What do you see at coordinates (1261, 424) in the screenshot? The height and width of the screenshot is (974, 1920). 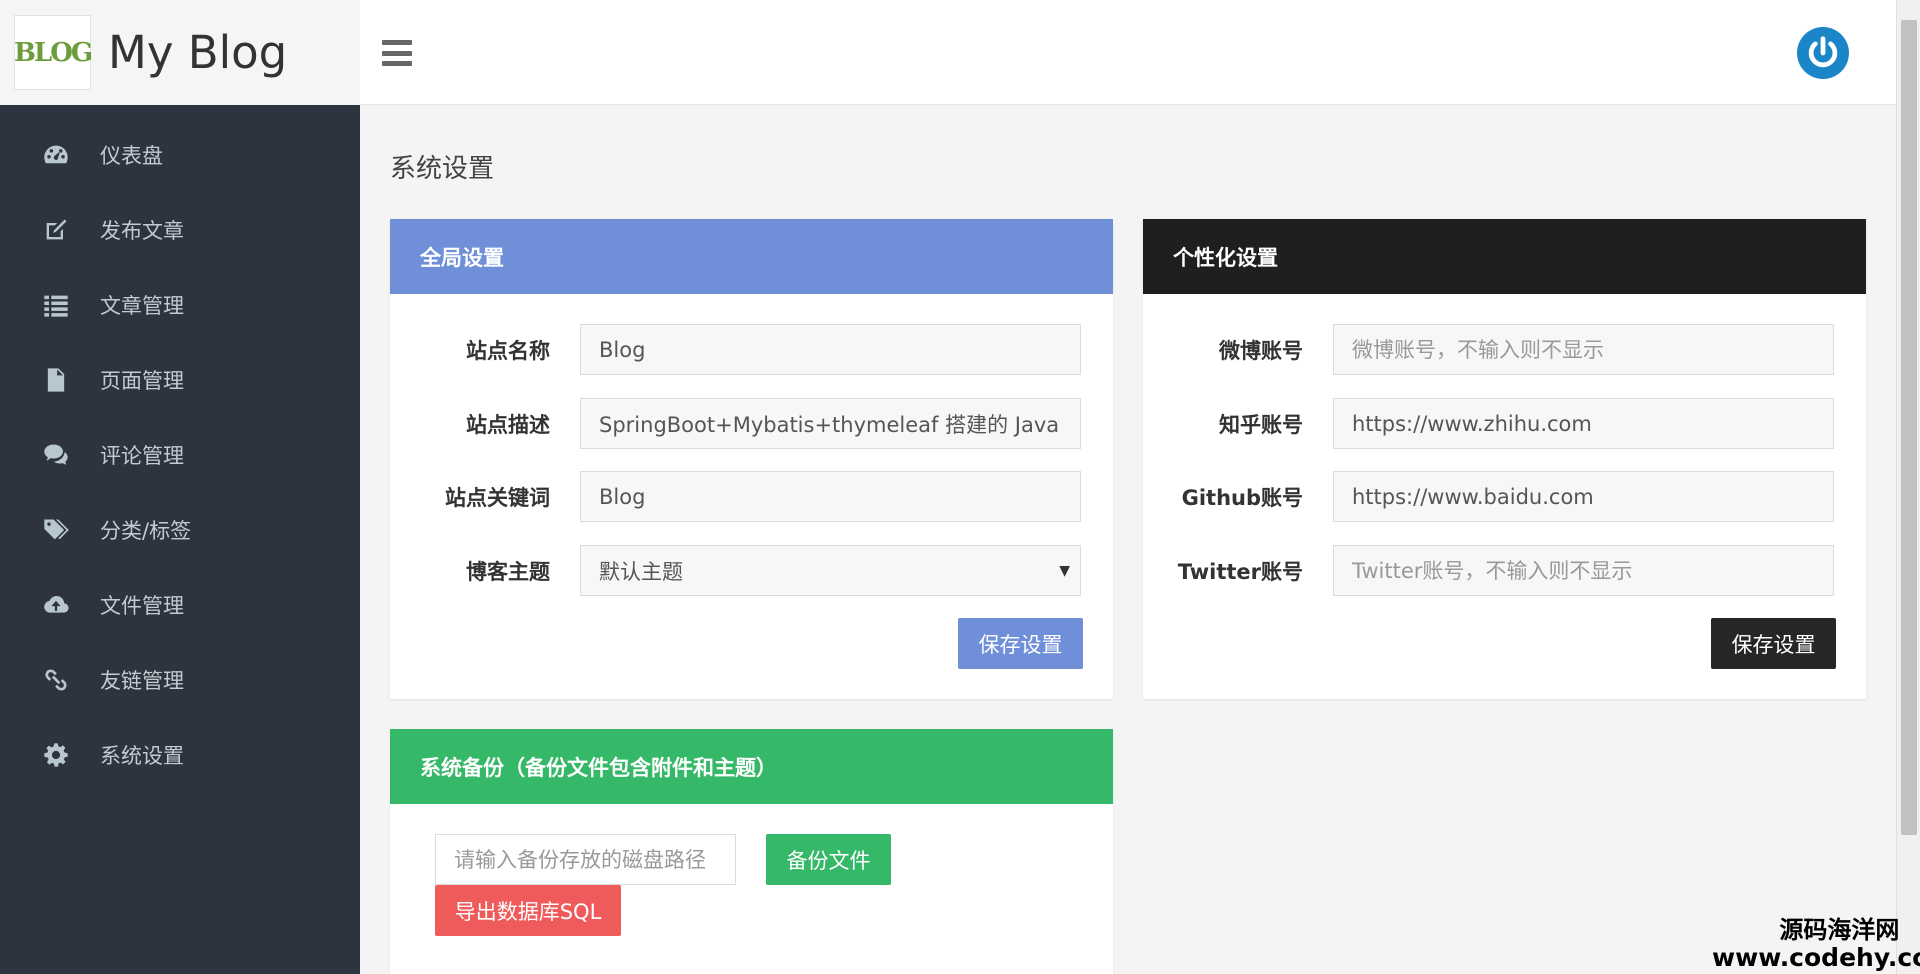 I see `zhihu-label: 知乎账号` at bounding box center [1261, 424].